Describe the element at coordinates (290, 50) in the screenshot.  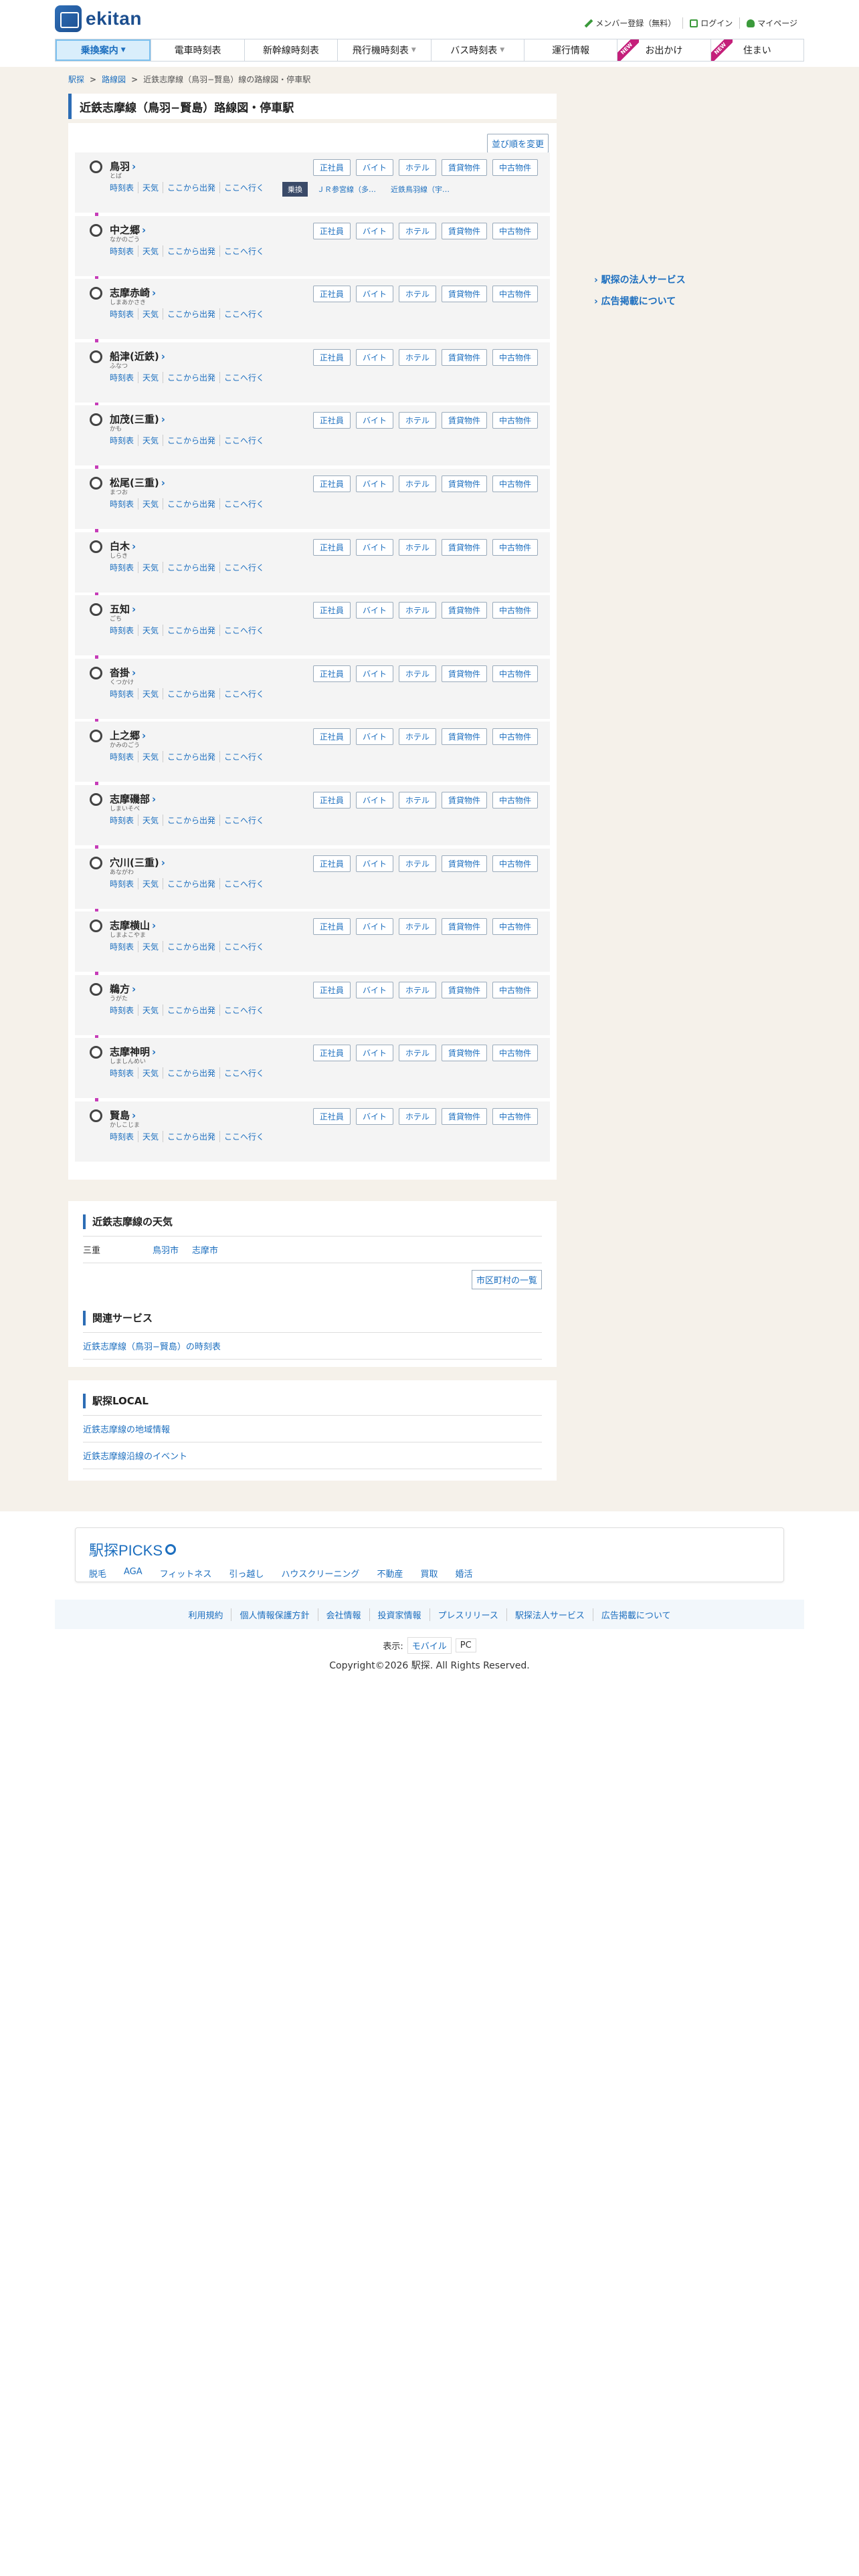
I see `nav-shinkansen-timetable: 新幹線時刻表` at that location.